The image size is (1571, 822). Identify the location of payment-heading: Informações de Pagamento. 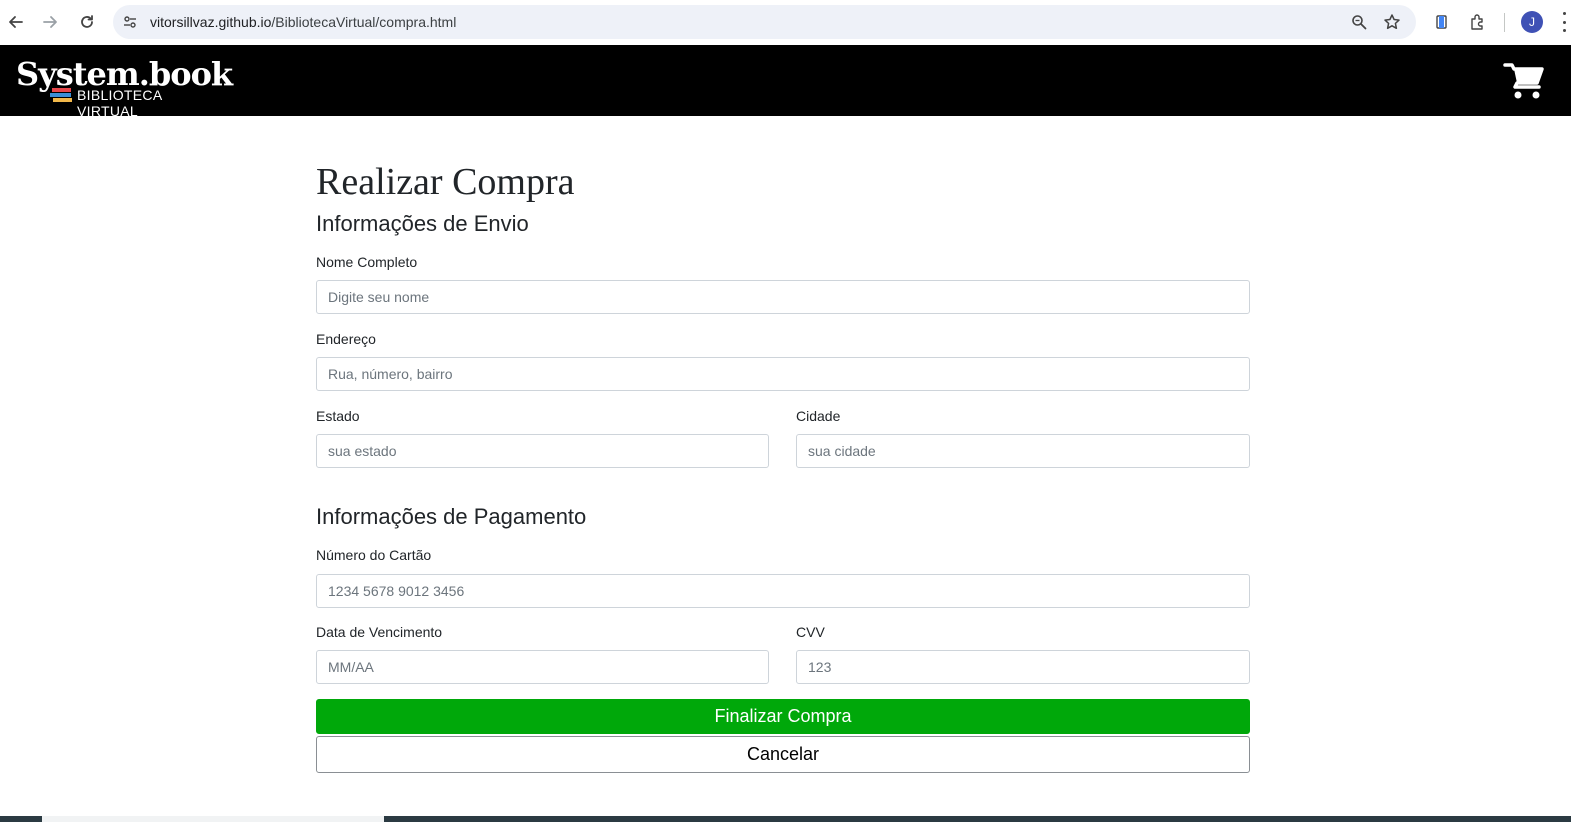
(451, 516).